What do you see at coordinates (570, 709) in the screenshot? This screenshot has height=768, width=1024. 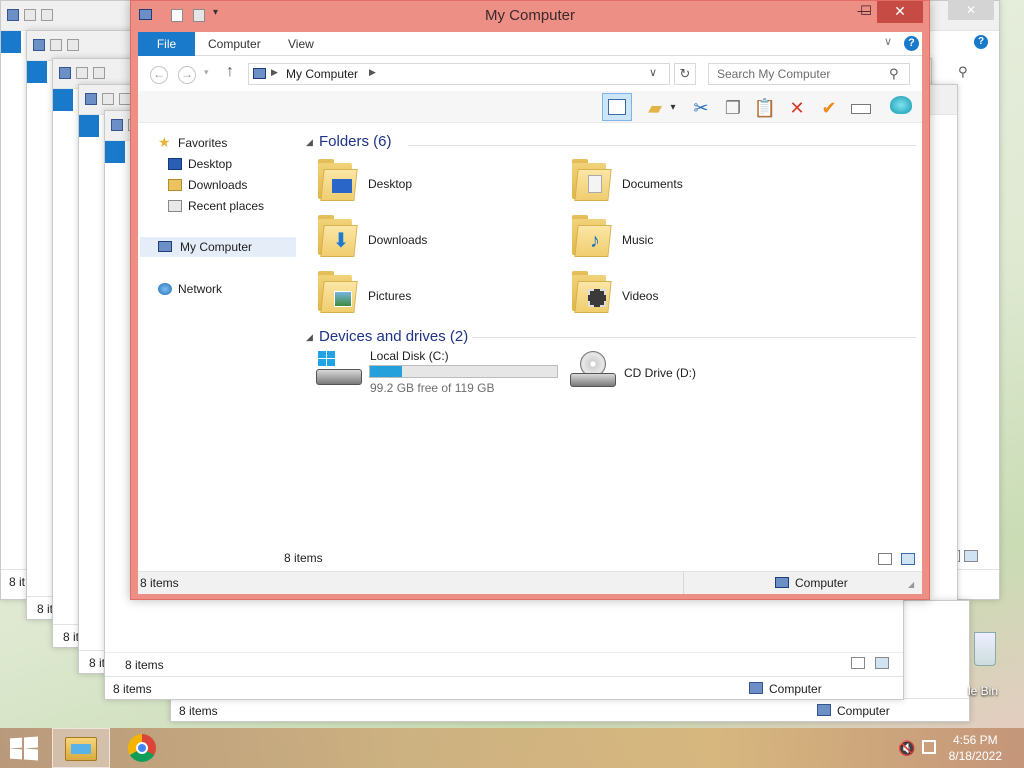 I see `status-bar: 8 items Computer` at bounding box center [570, 709].